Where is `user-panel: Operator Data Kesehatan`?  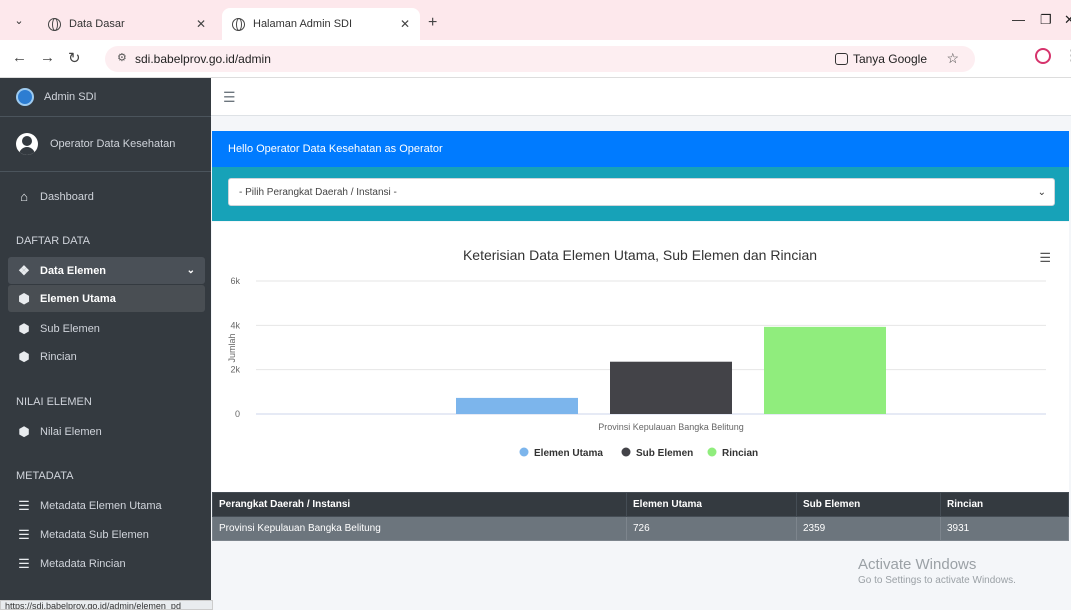
user-panel: Operator Data Kesehatan is located at coordinates (105, 144).